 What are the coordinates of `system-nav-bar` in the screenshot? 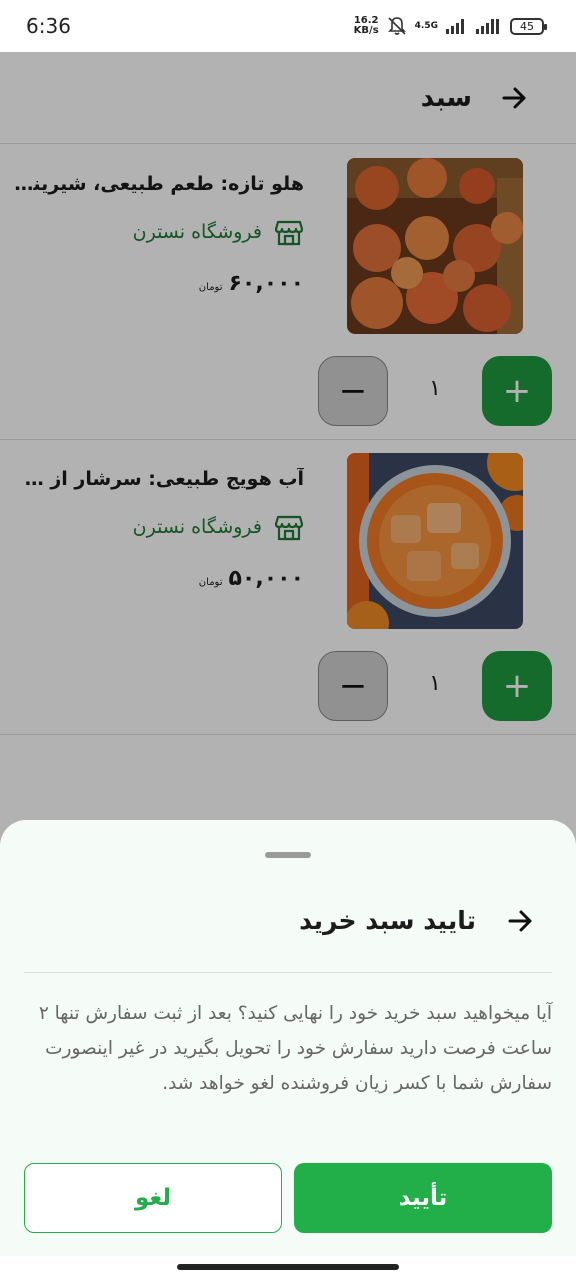 It's located at (288, 1268).